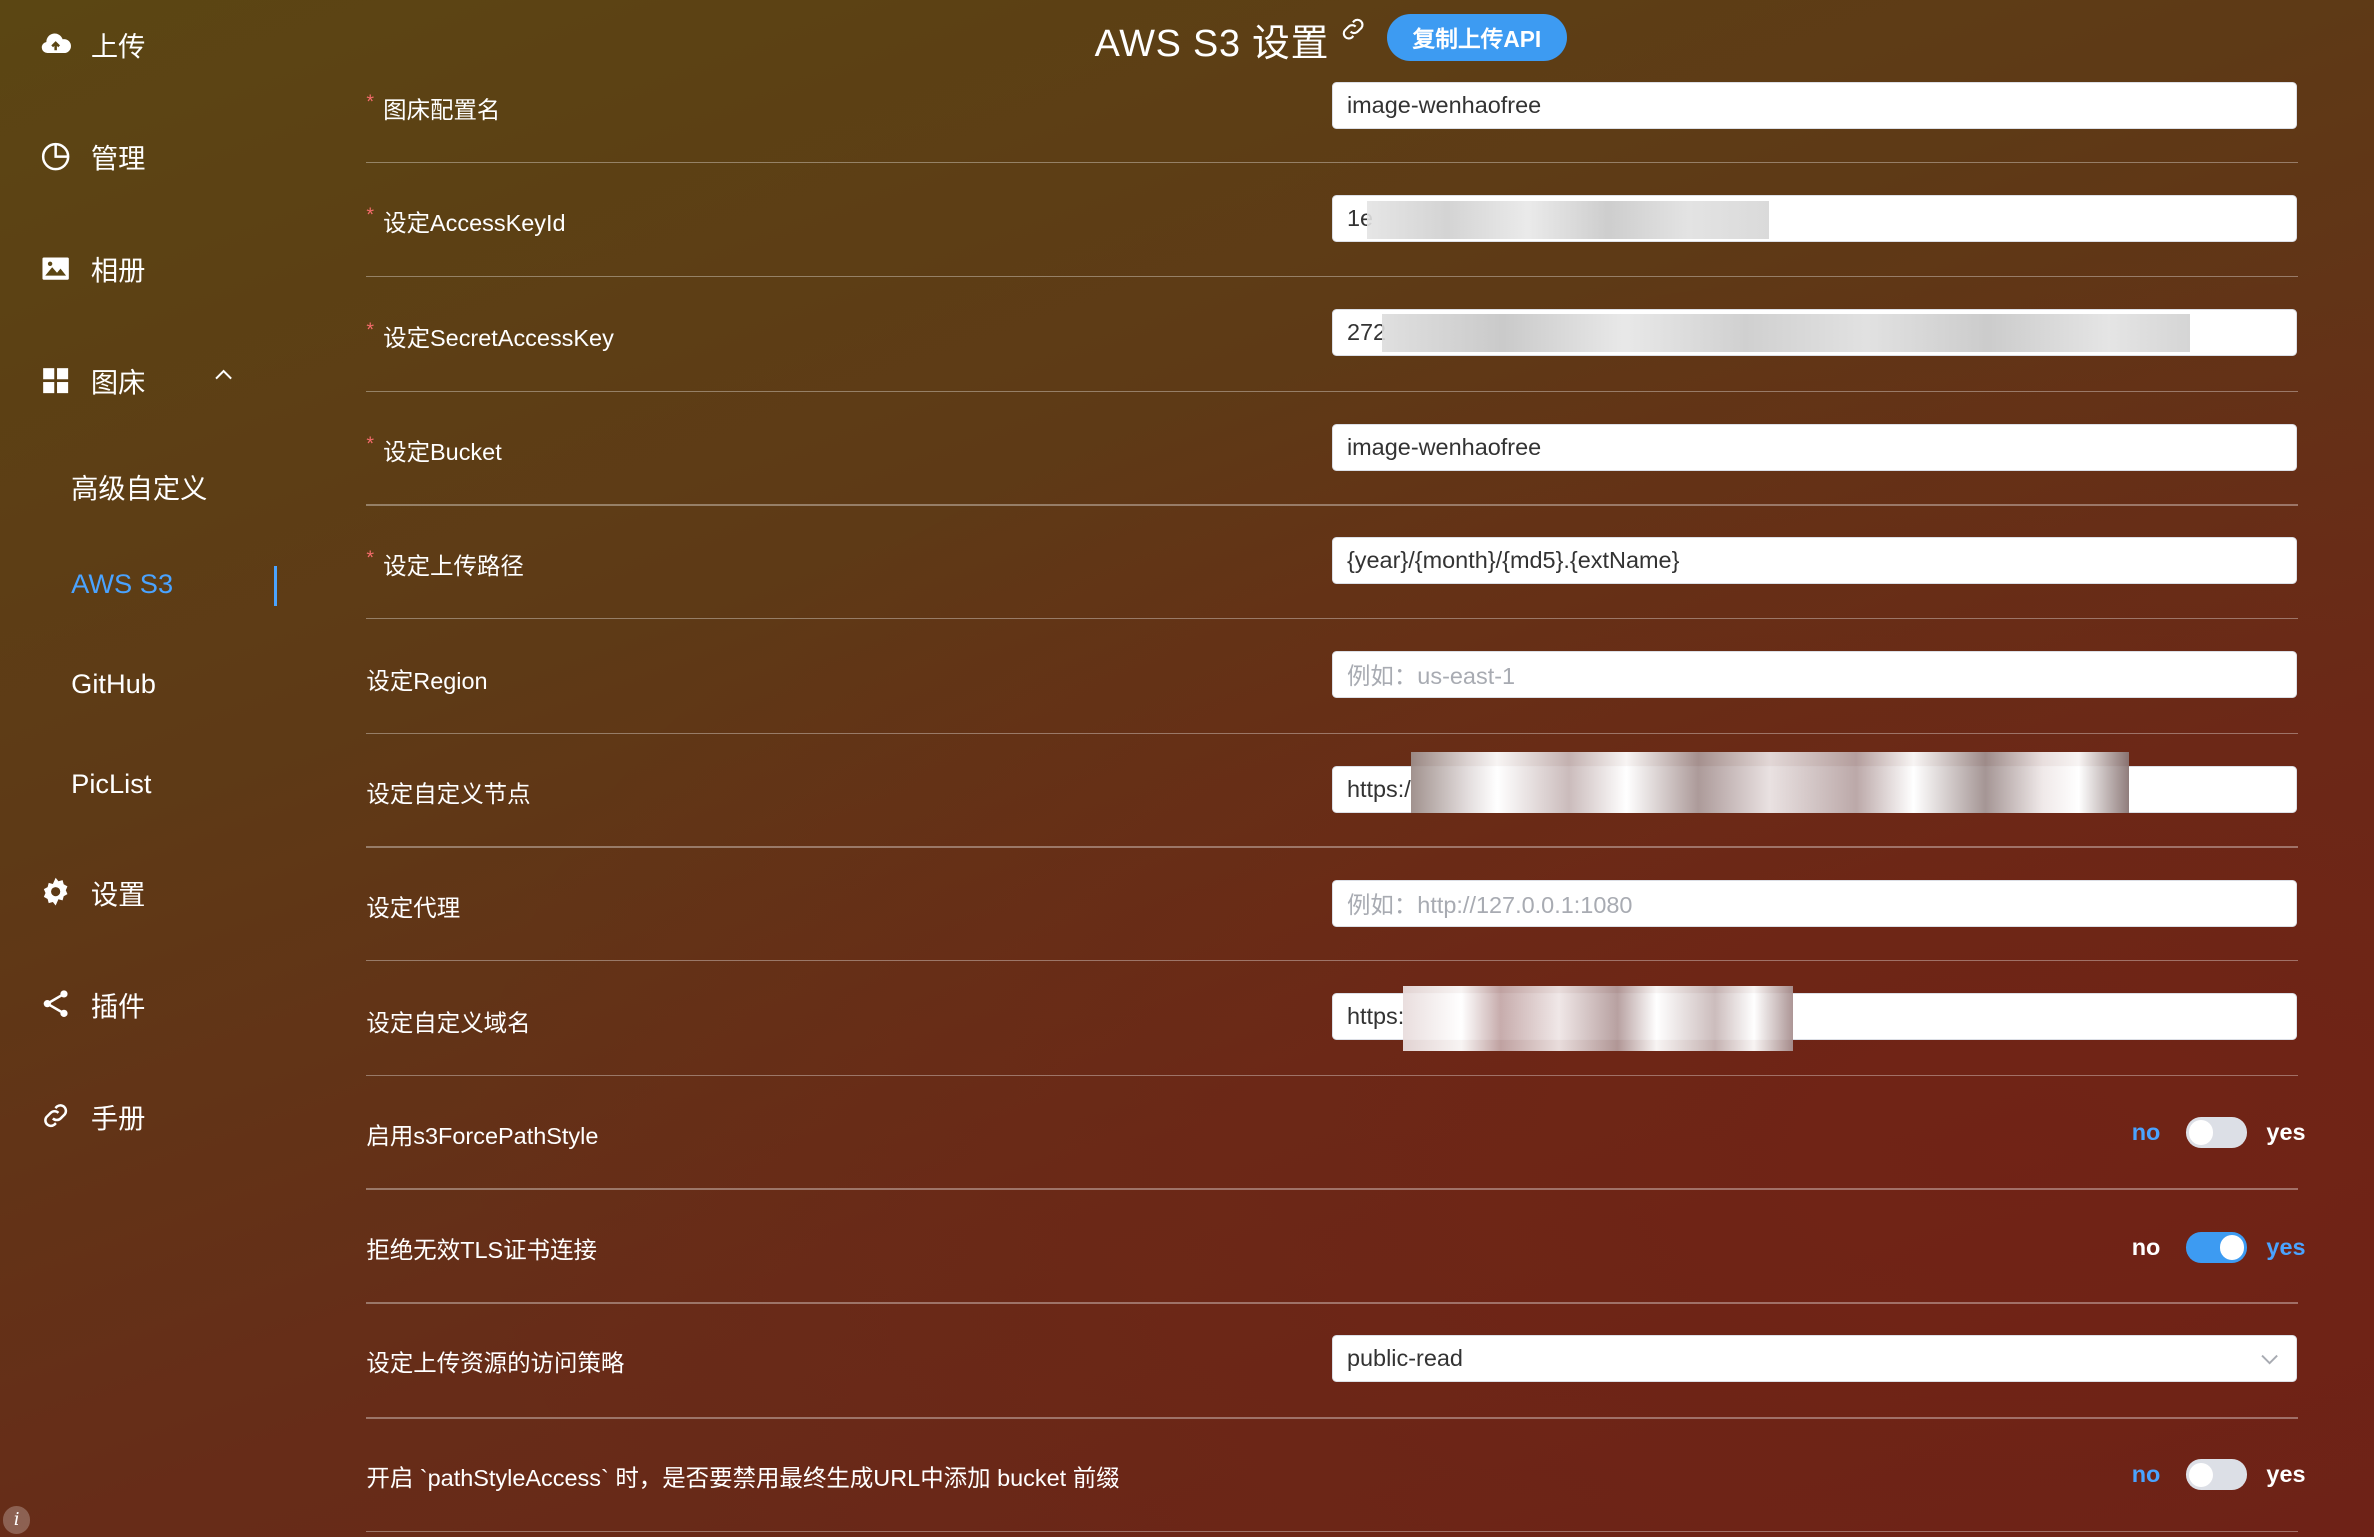  Describe the element at coordinates (1476, 37) in the screenshot. I see `copy-upload-api-button: 复制上传API` at that location.